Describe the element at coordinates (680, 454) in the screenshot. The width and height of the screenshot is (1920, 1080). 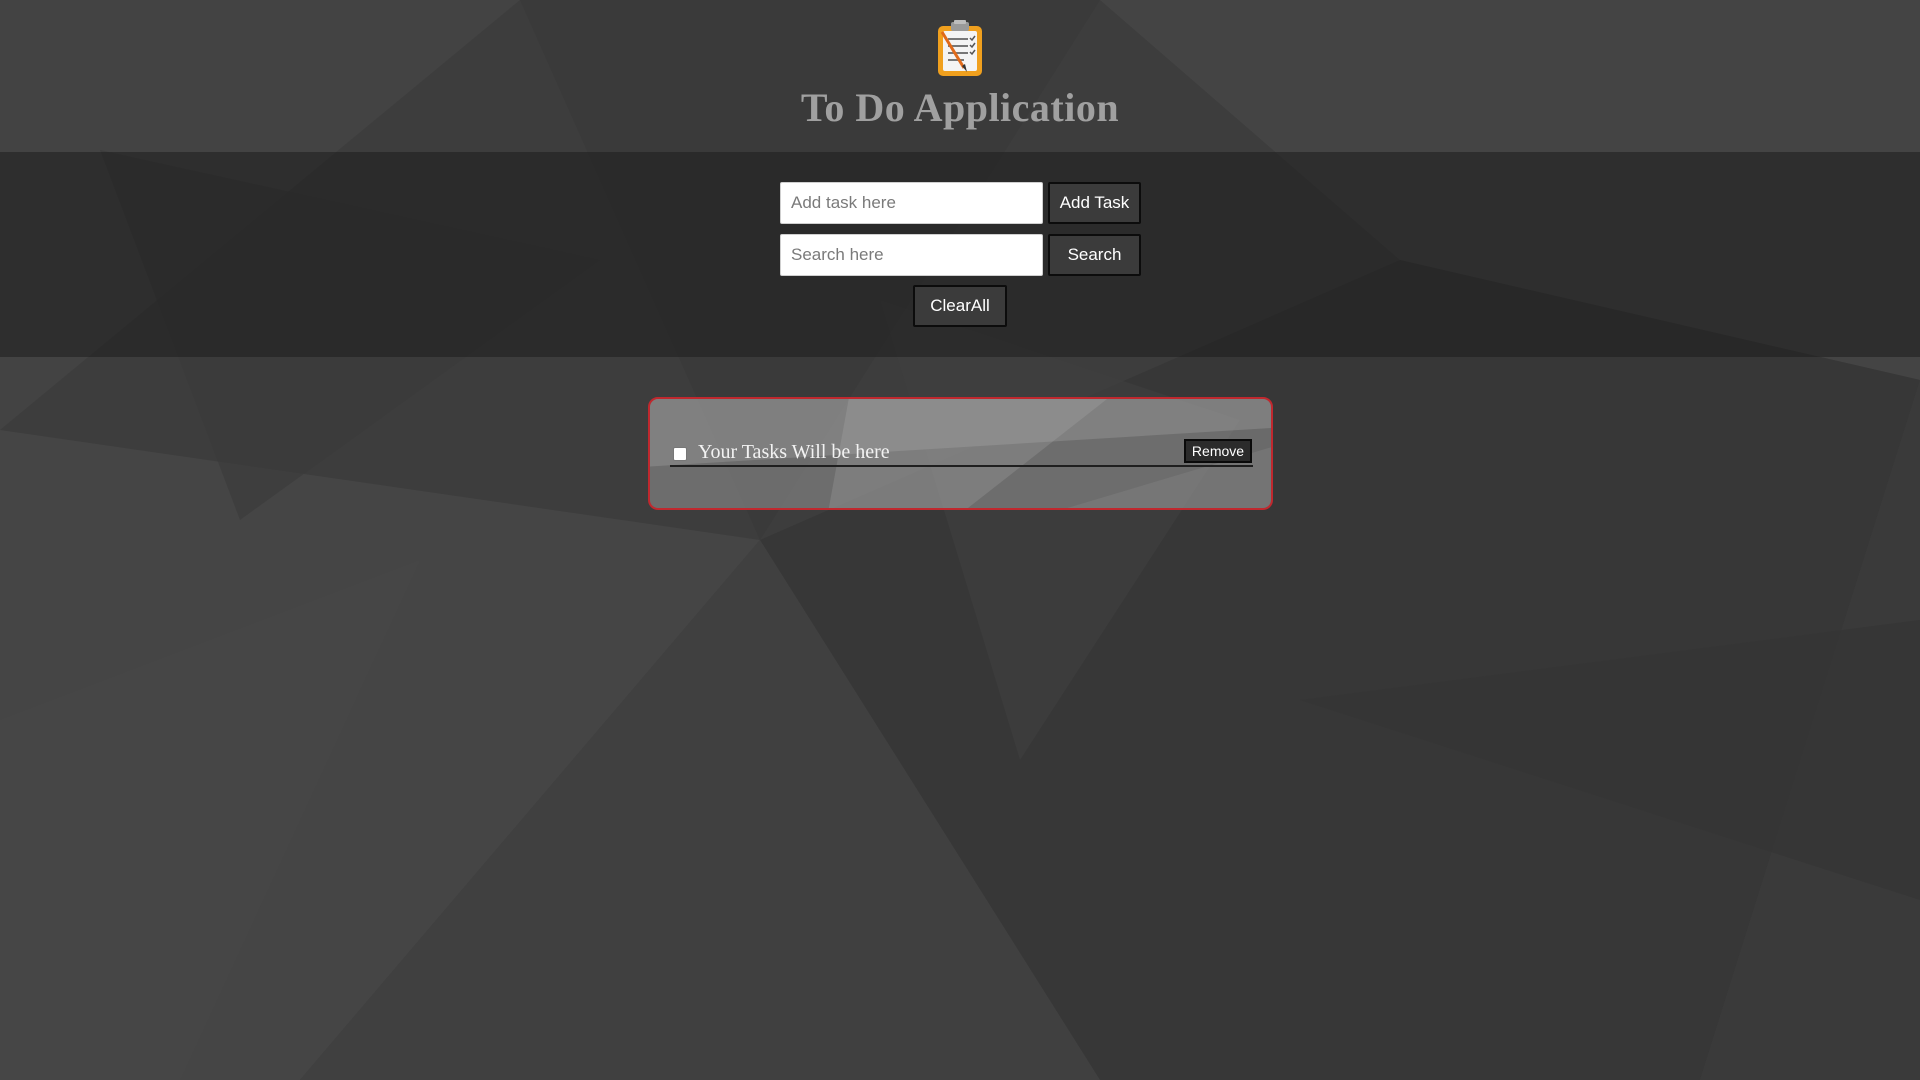
I see `task-checkbox` at that location.